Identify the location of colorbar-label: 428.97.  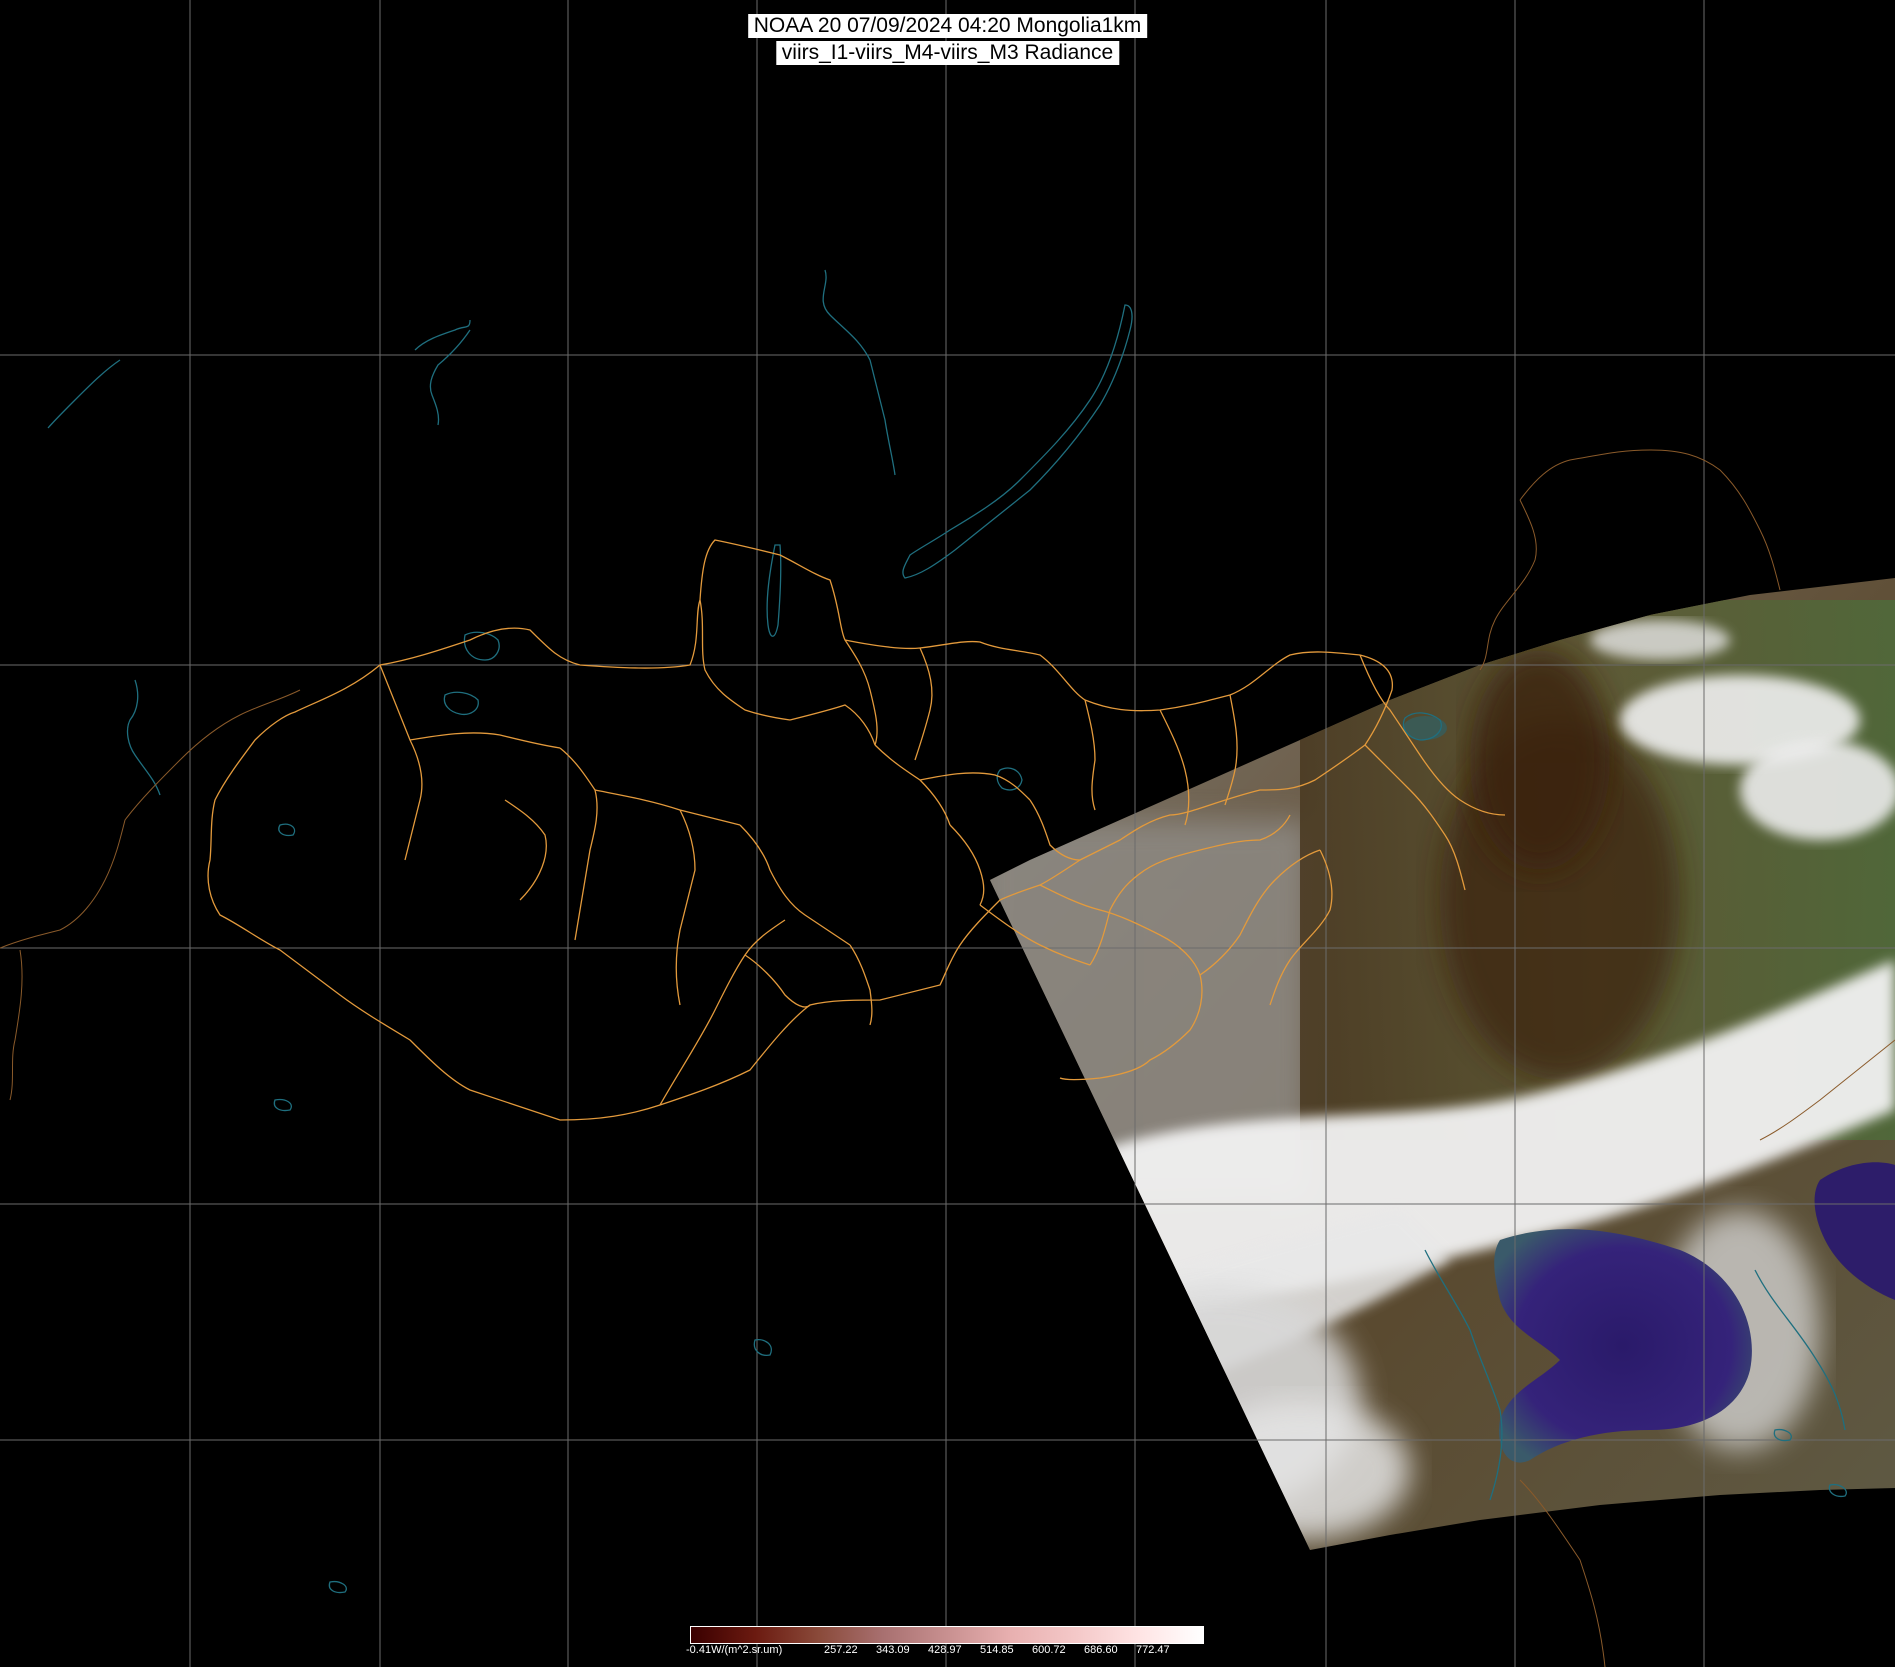
(945, 1650).